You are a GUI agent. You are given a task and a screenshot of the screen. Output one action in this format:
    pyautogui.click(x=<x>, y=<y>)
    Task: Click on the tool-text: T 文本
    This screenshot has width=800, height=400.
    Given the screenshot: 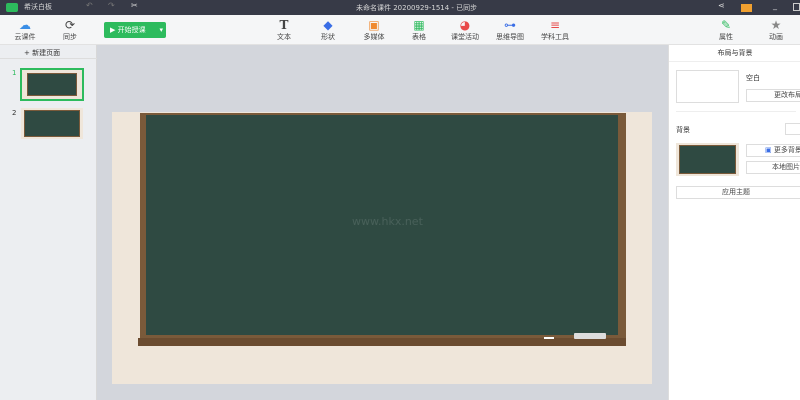 What is the action you would take?
    pyautogui.click(x=284, y=30)
    